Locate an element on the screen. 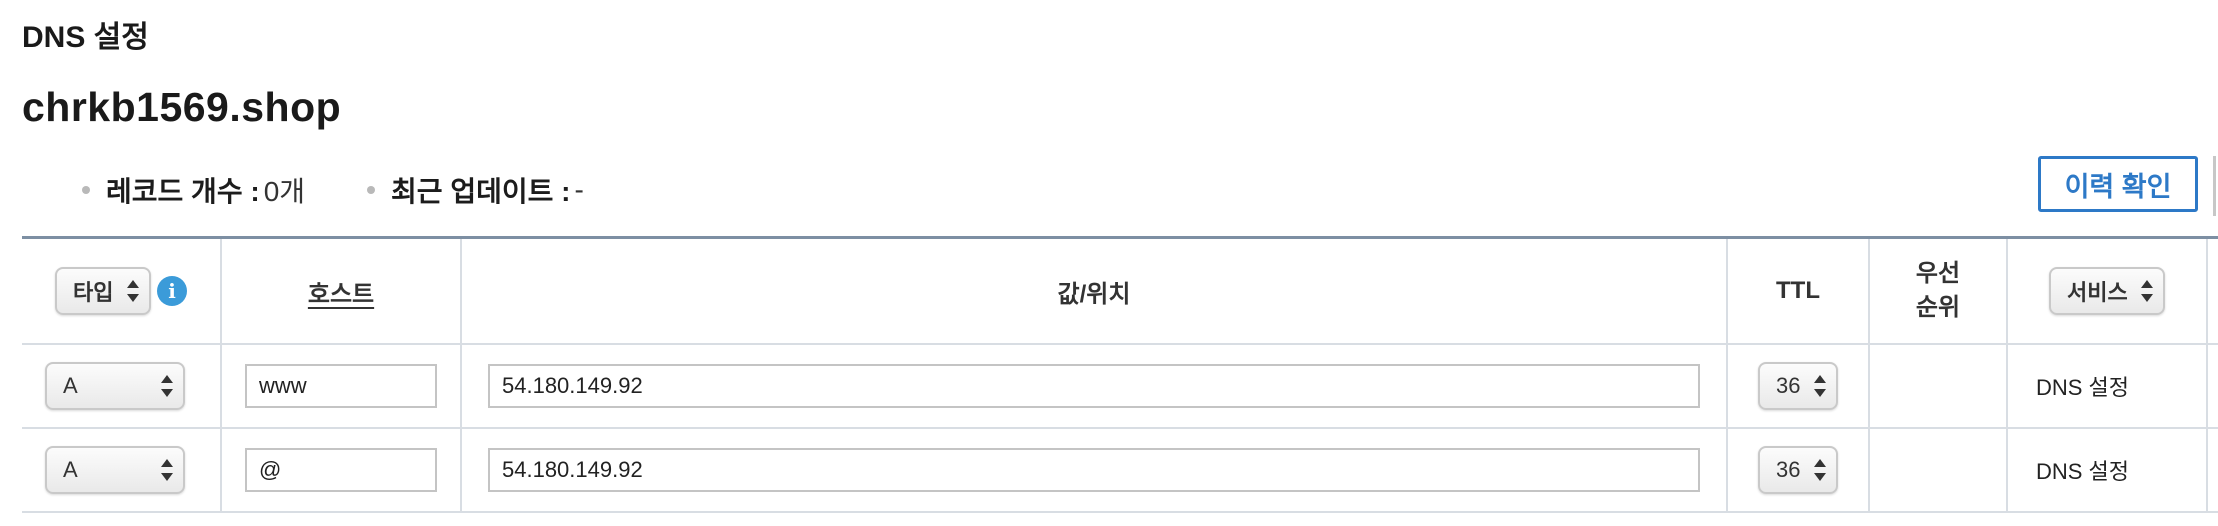  header-priority-cell: 우선 순위 is located at coordinates (1939, 291).